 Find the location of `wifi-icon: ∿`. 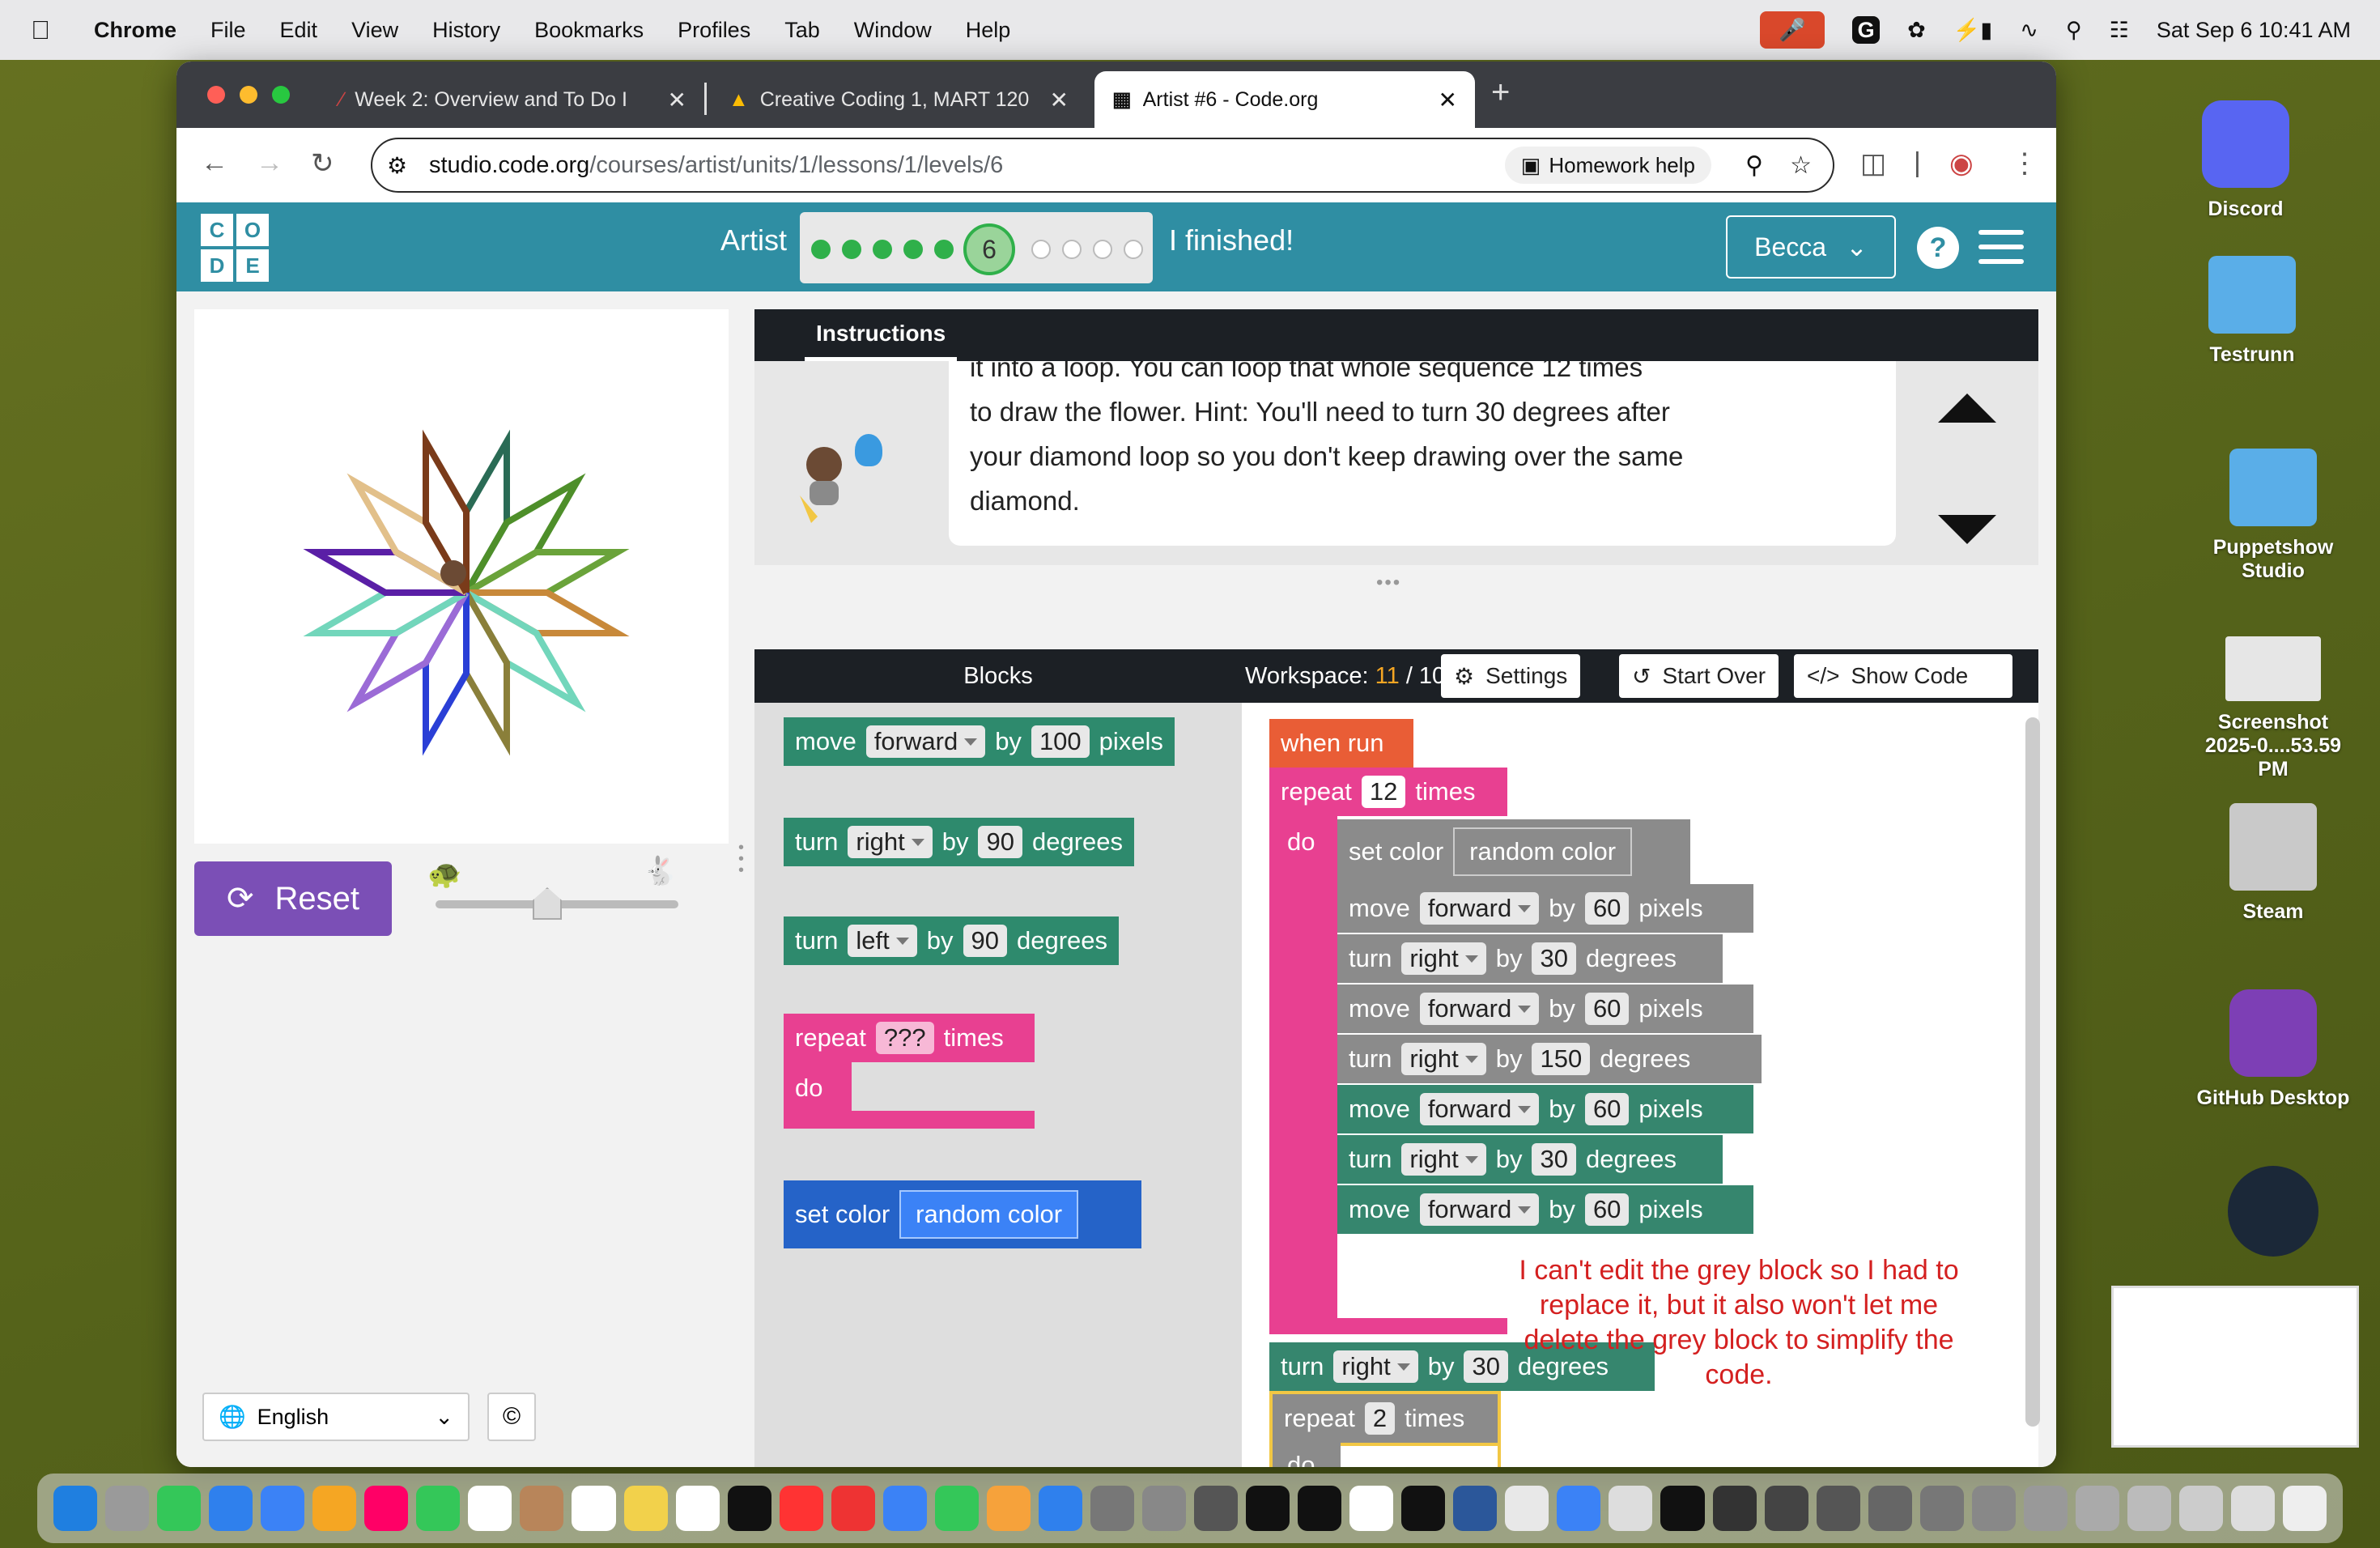

wifi-icon: ∿ is located at coordinates (2029, 31).